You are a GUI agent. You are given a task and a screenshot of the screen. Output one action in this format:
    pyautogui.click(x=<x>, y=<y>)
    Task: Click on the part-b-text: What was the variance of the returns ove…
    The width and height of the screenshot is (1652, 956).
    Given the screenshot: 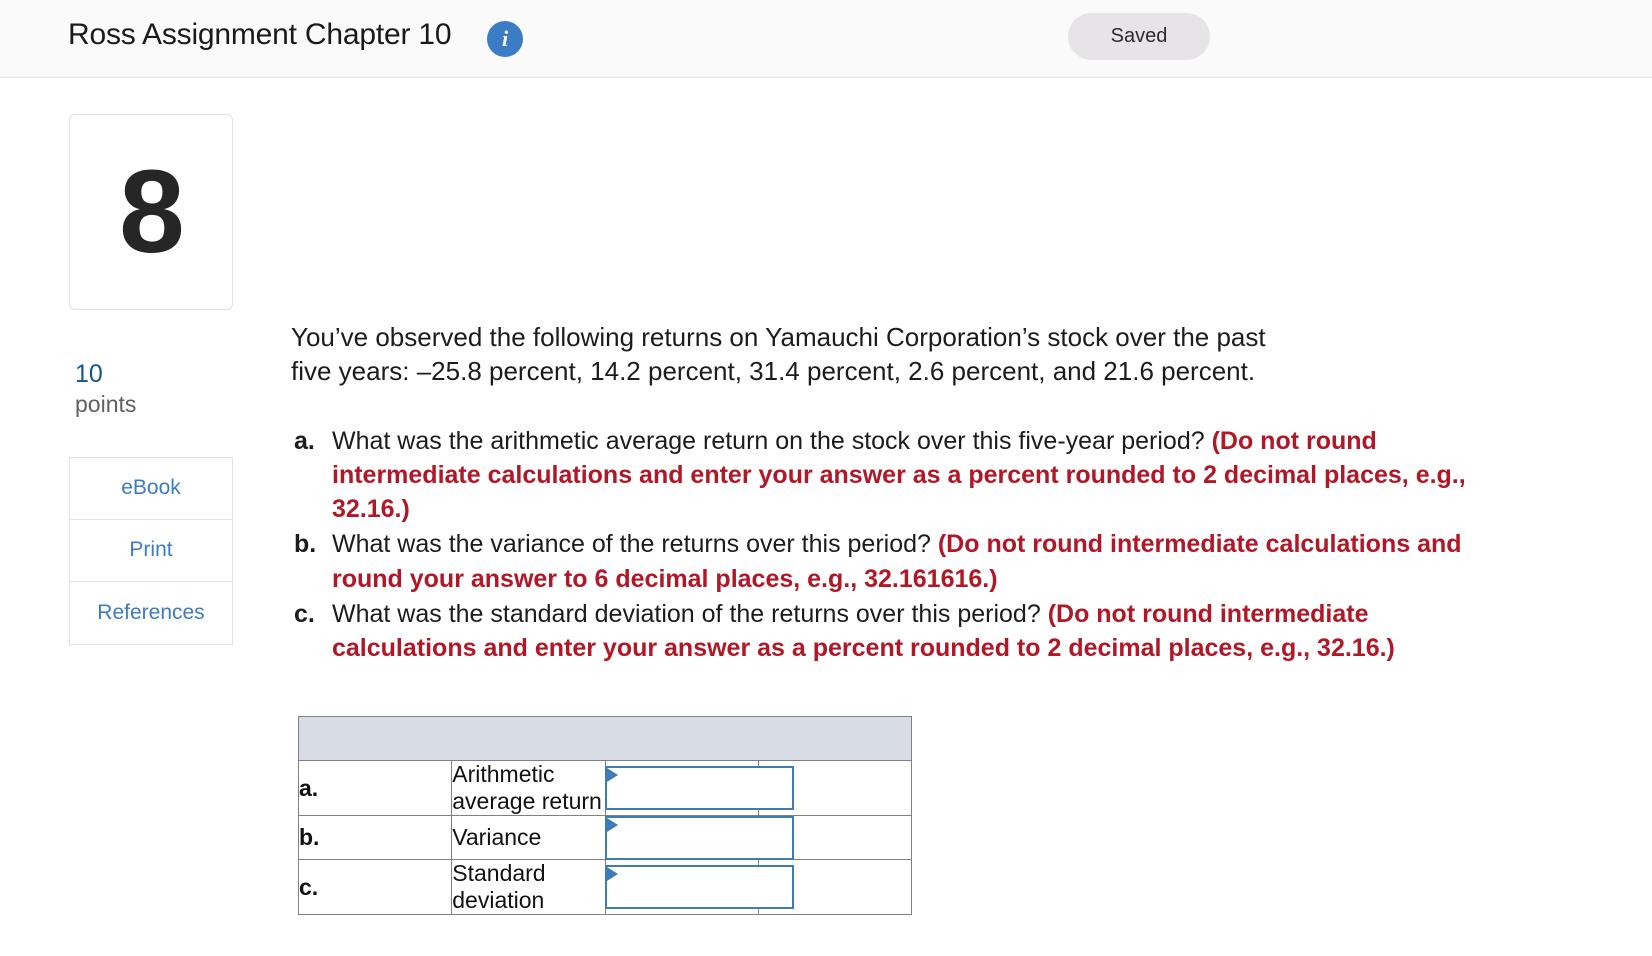 What is the action you would take?
    pyautogui.click(x=914, y=561)
    